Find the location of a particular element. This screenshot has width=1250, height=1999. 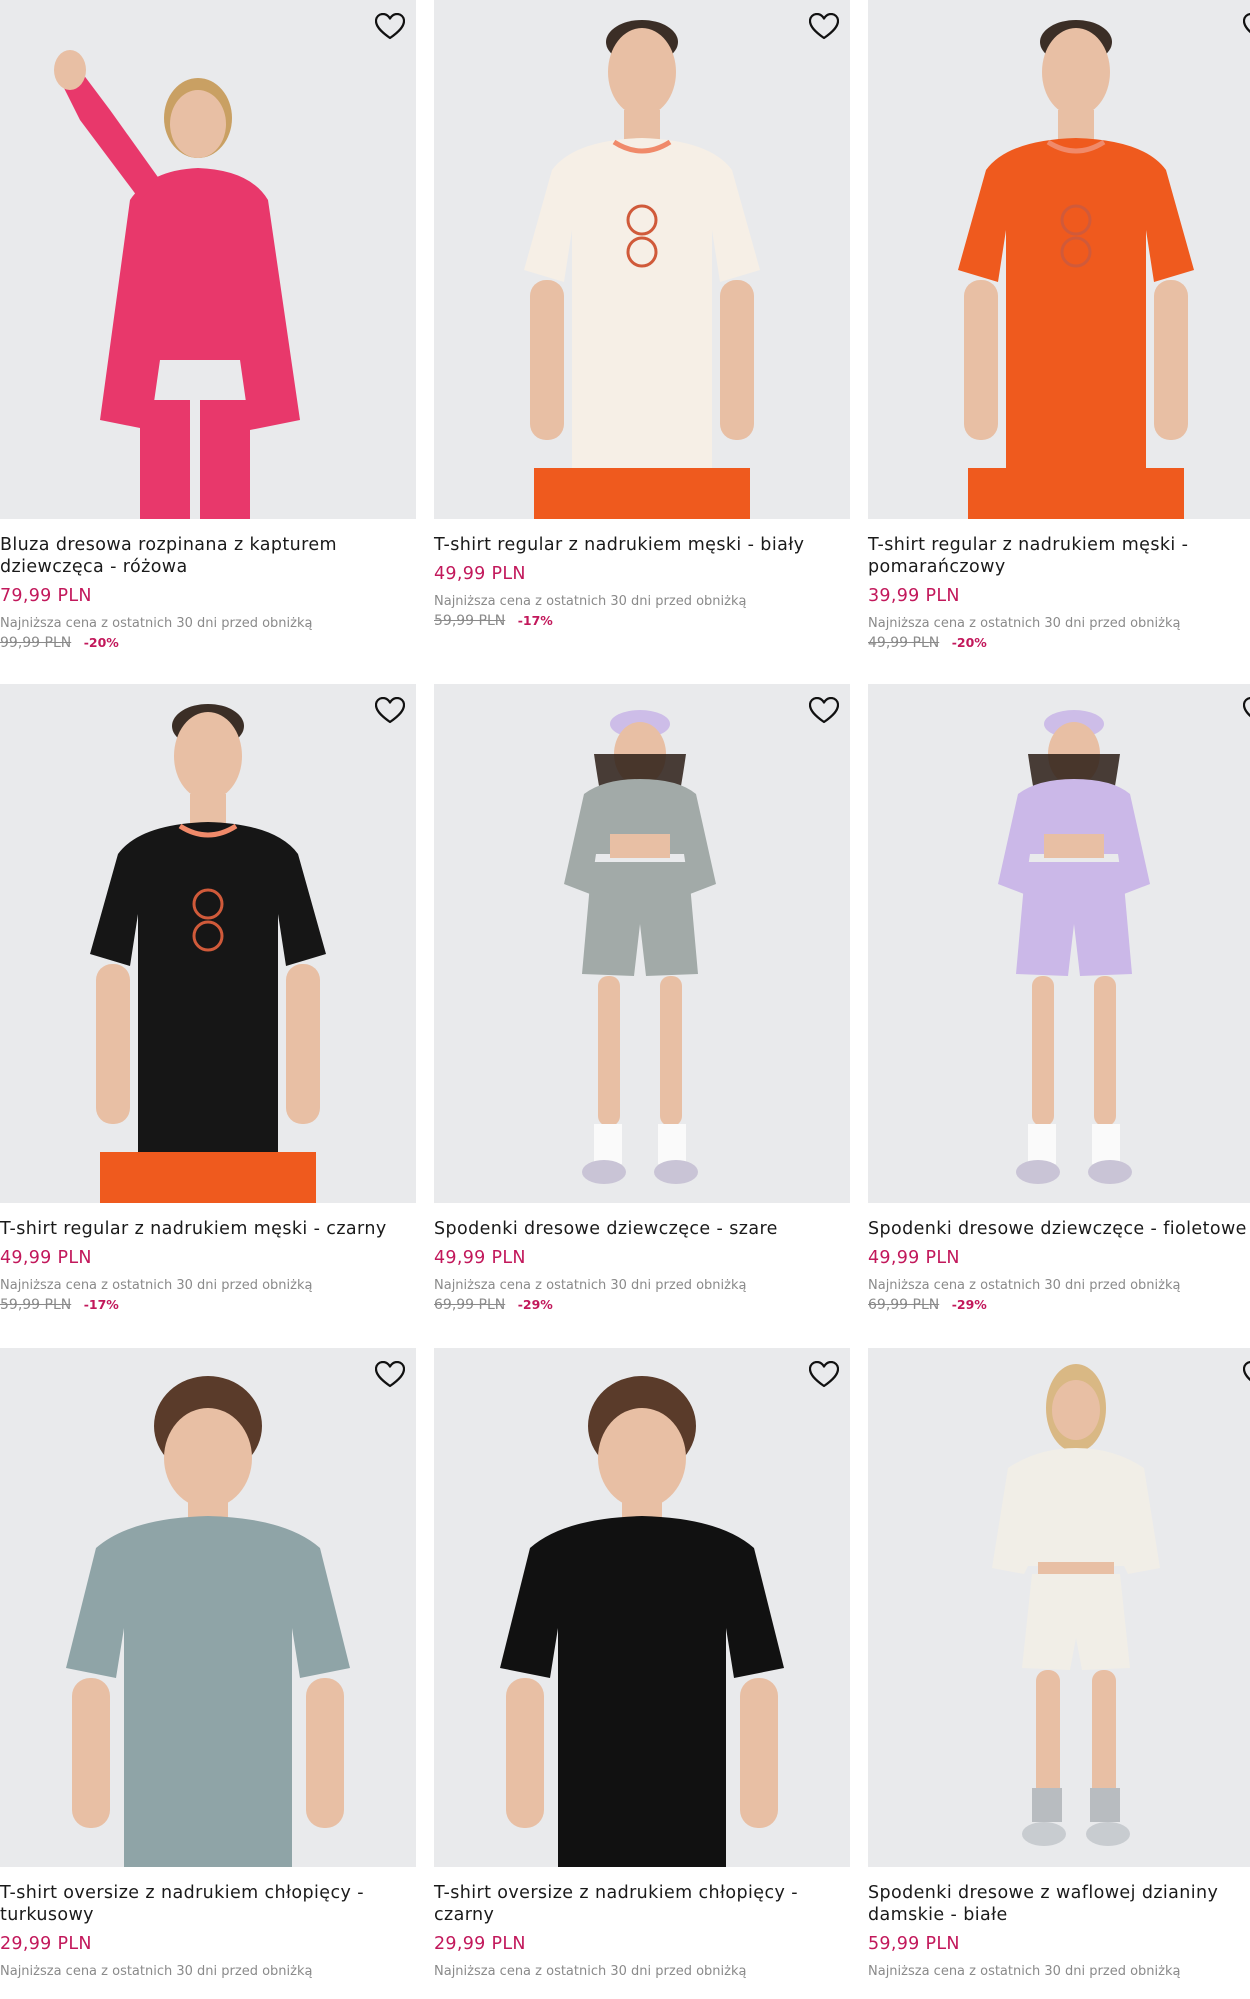

old-price: 99,99 PLN is located at coordinates (36, 643).